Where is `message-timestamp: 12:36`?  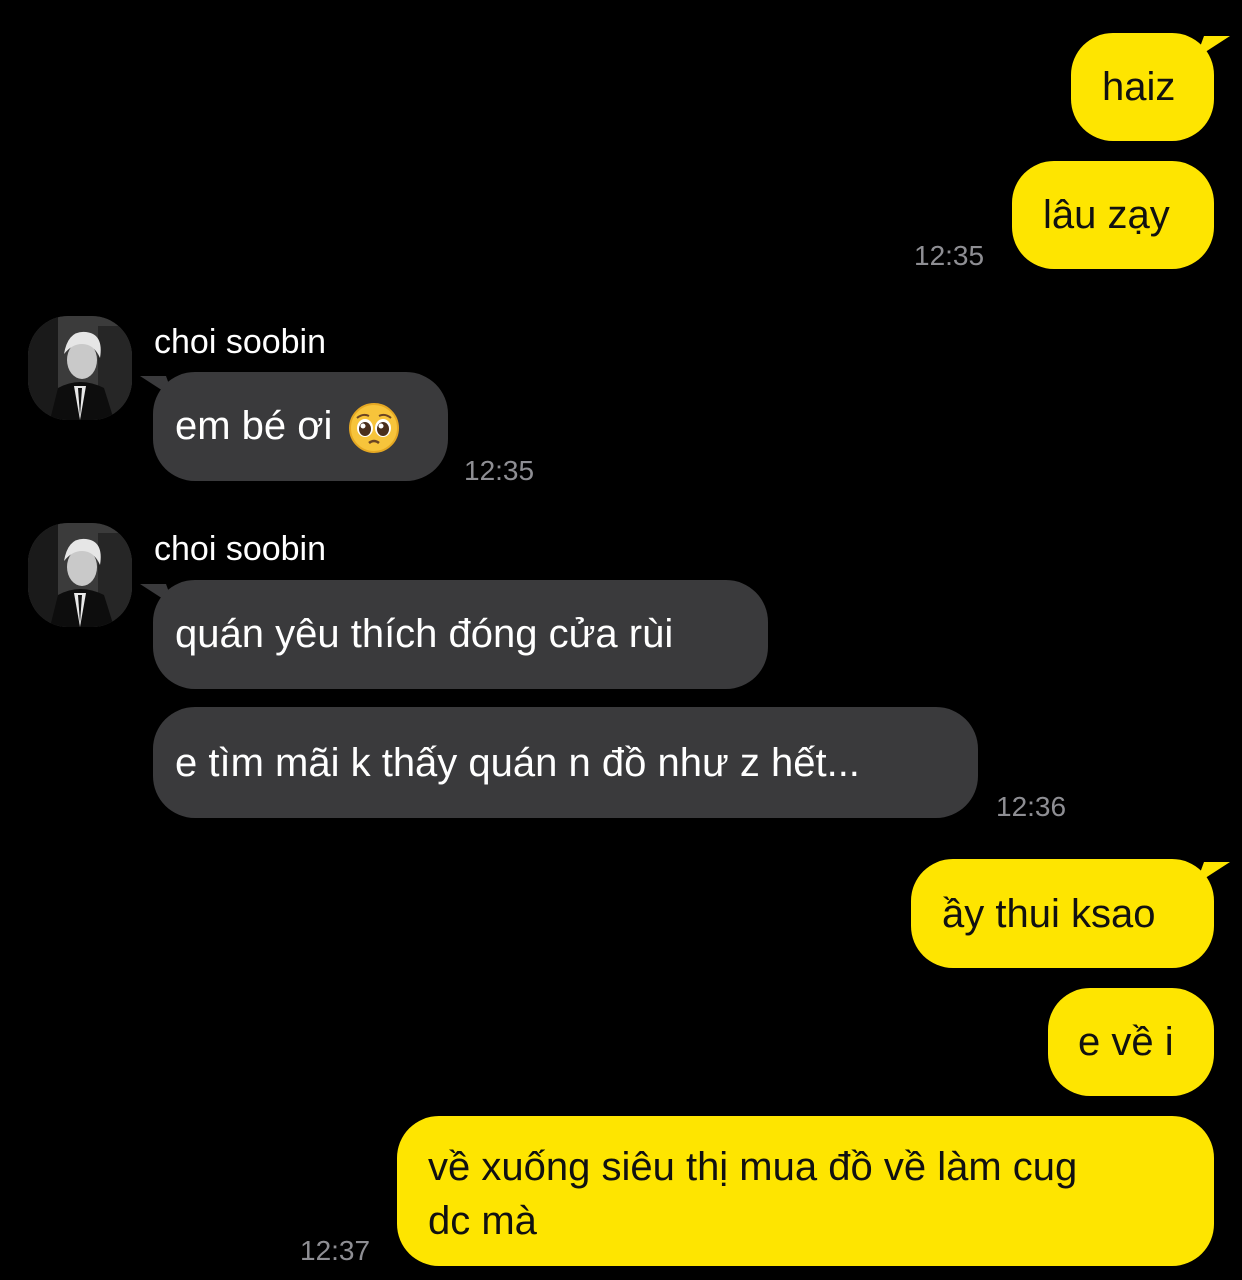 message-timestamp: 12:36 is located at coordinates (1031, 806).